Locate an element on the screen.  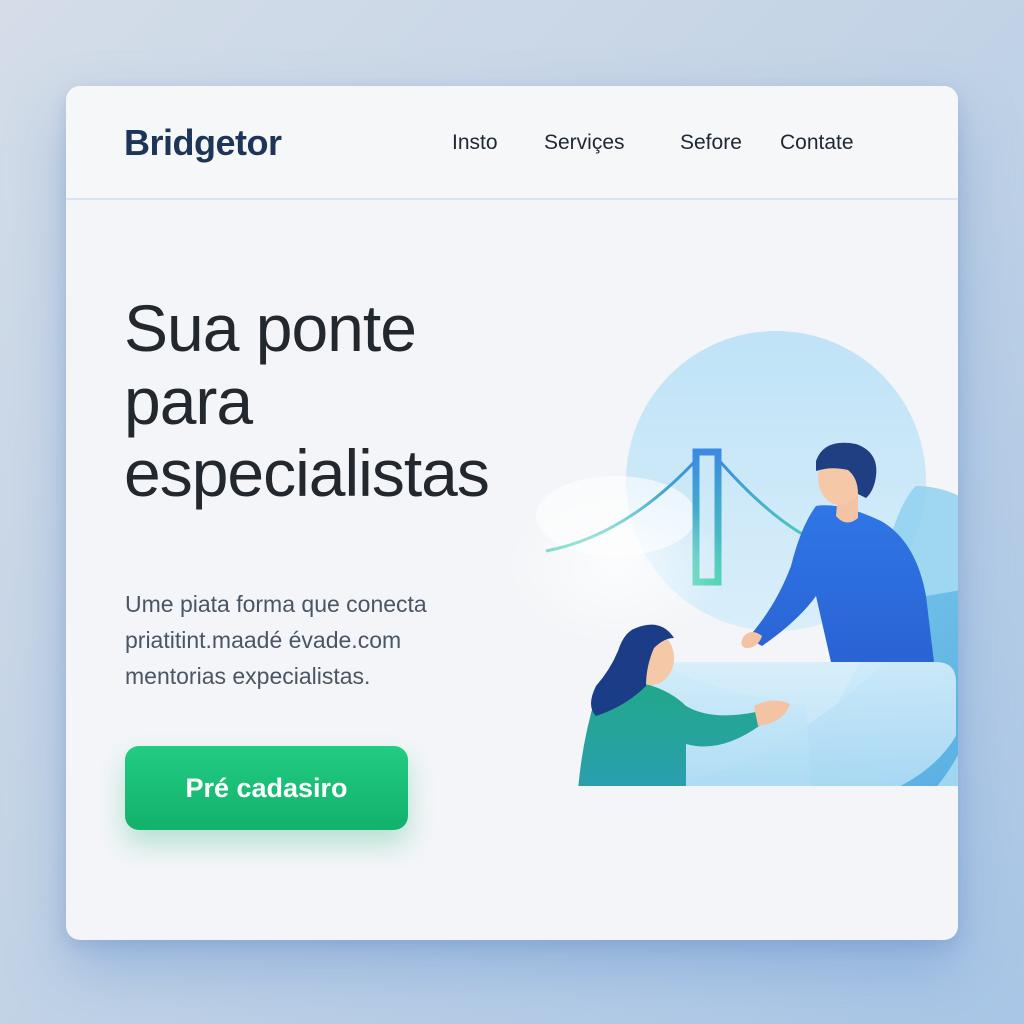
hero-title-line: para is located at coordinates (188, 400).